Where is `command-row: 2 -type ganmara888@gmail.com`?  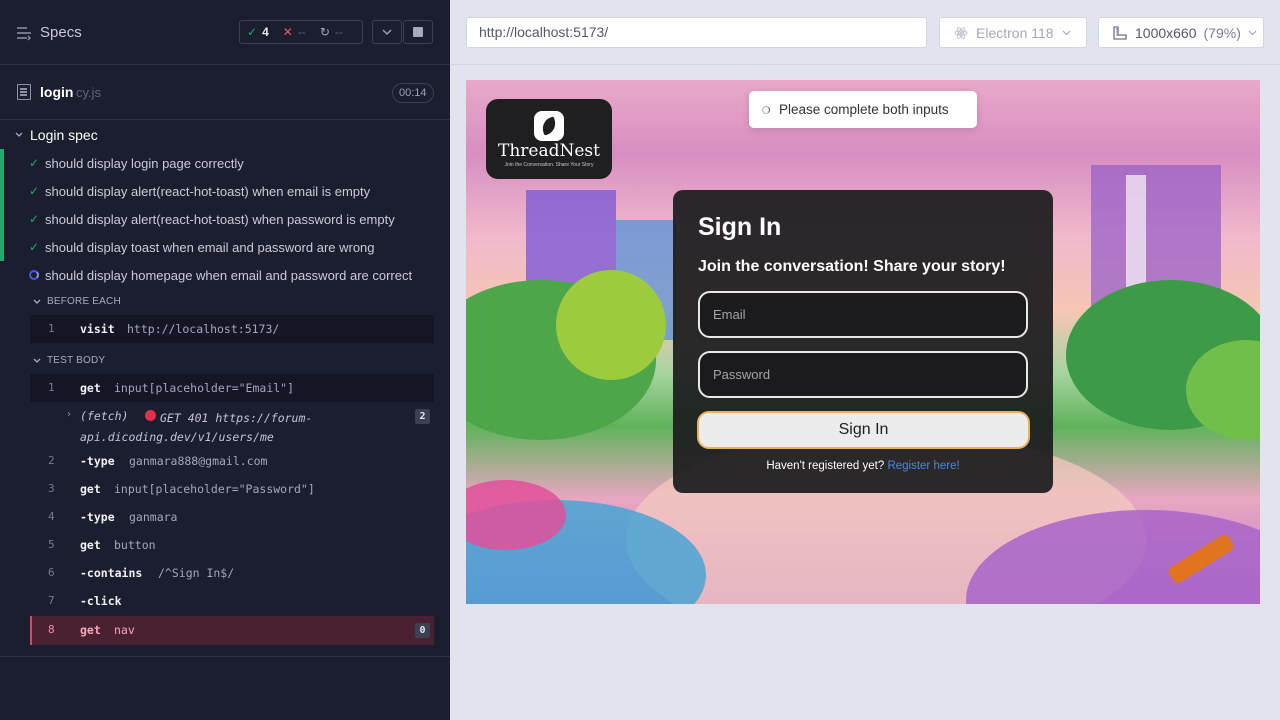
command-row: 2 -type ganmara888@gmail.com is located at coordinates (232, 461).